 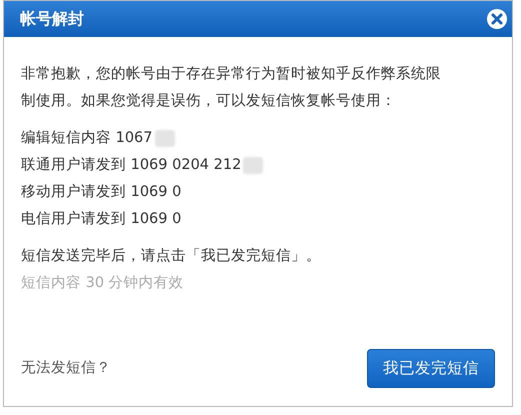 What do you see at coordinates (497, 19) in the screenshot?
I see `close-icon` at bounding box center [497, 19].